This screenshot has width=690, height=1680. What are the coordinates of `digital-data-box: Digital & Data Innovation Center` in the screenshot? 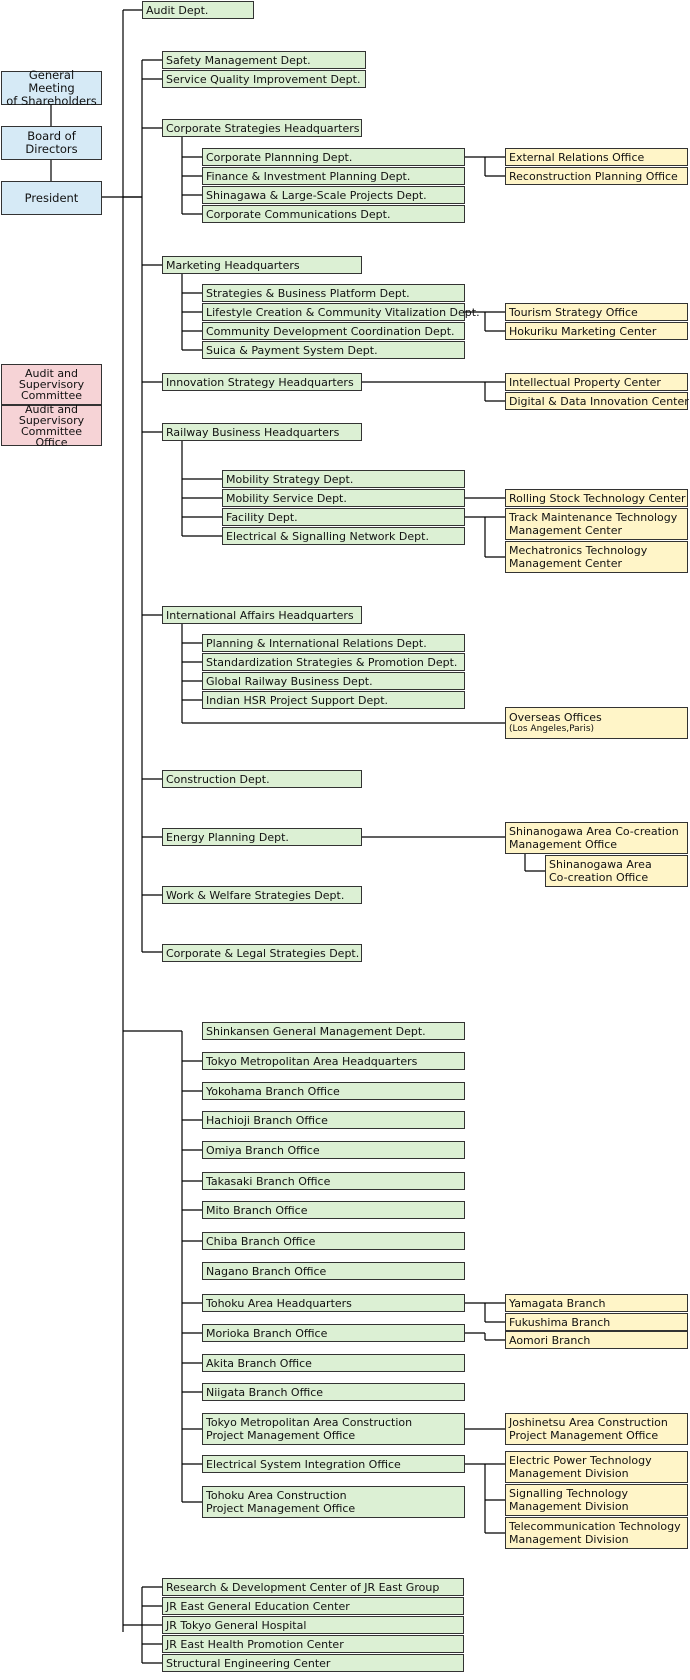 It's located at (597, 401).